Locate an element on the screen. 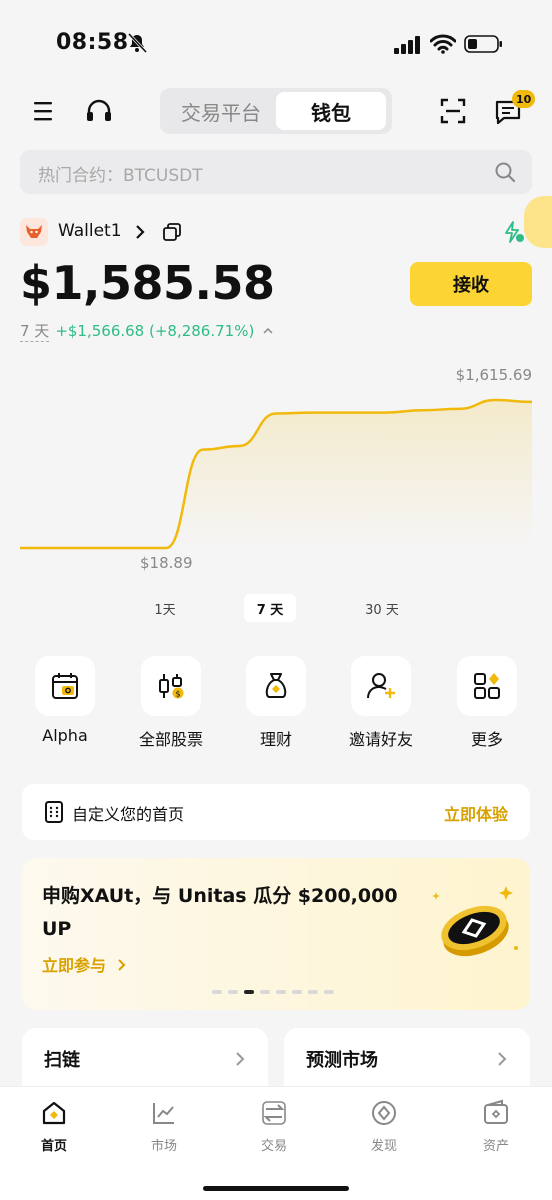 This screenshot has height=1200, width=552. tab-label: 市场 is located at coordinates (163, 1146).